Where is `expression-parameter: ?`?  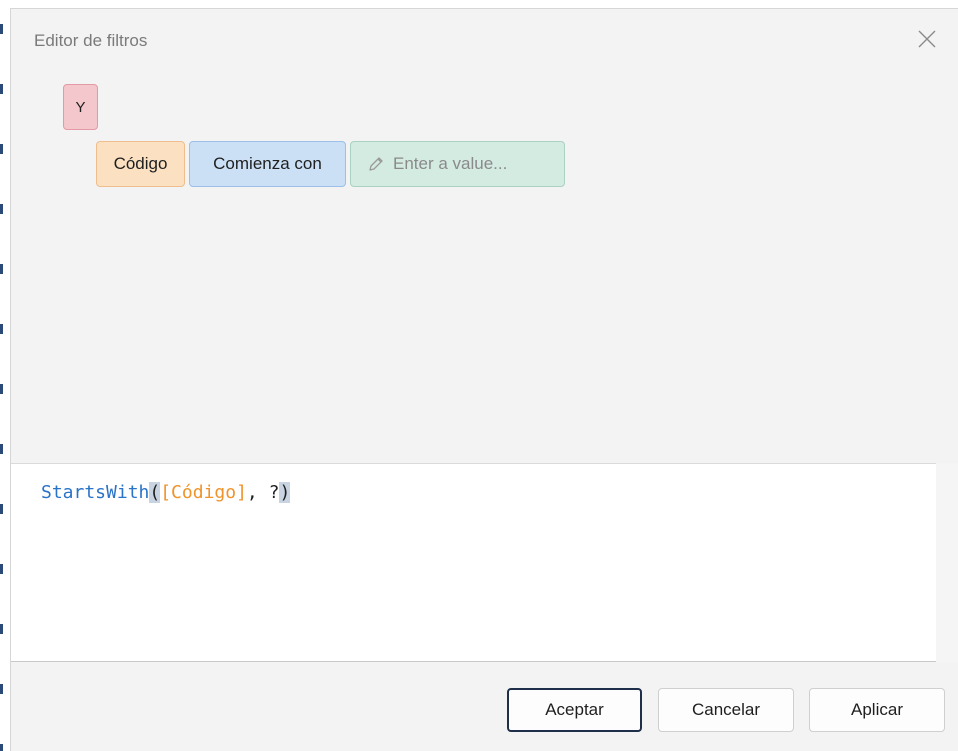
expression-parameter: ? is located at coordinates (274, 492).